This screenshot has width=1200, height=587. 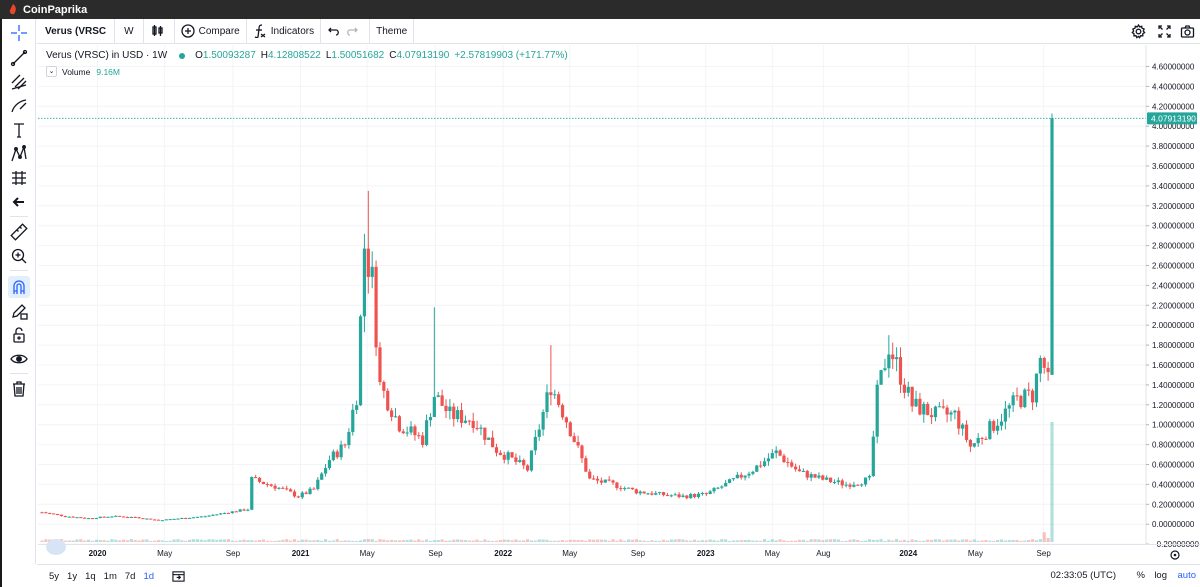 I want to click on range-button-7d: 7d, so click(x=130, y=576).